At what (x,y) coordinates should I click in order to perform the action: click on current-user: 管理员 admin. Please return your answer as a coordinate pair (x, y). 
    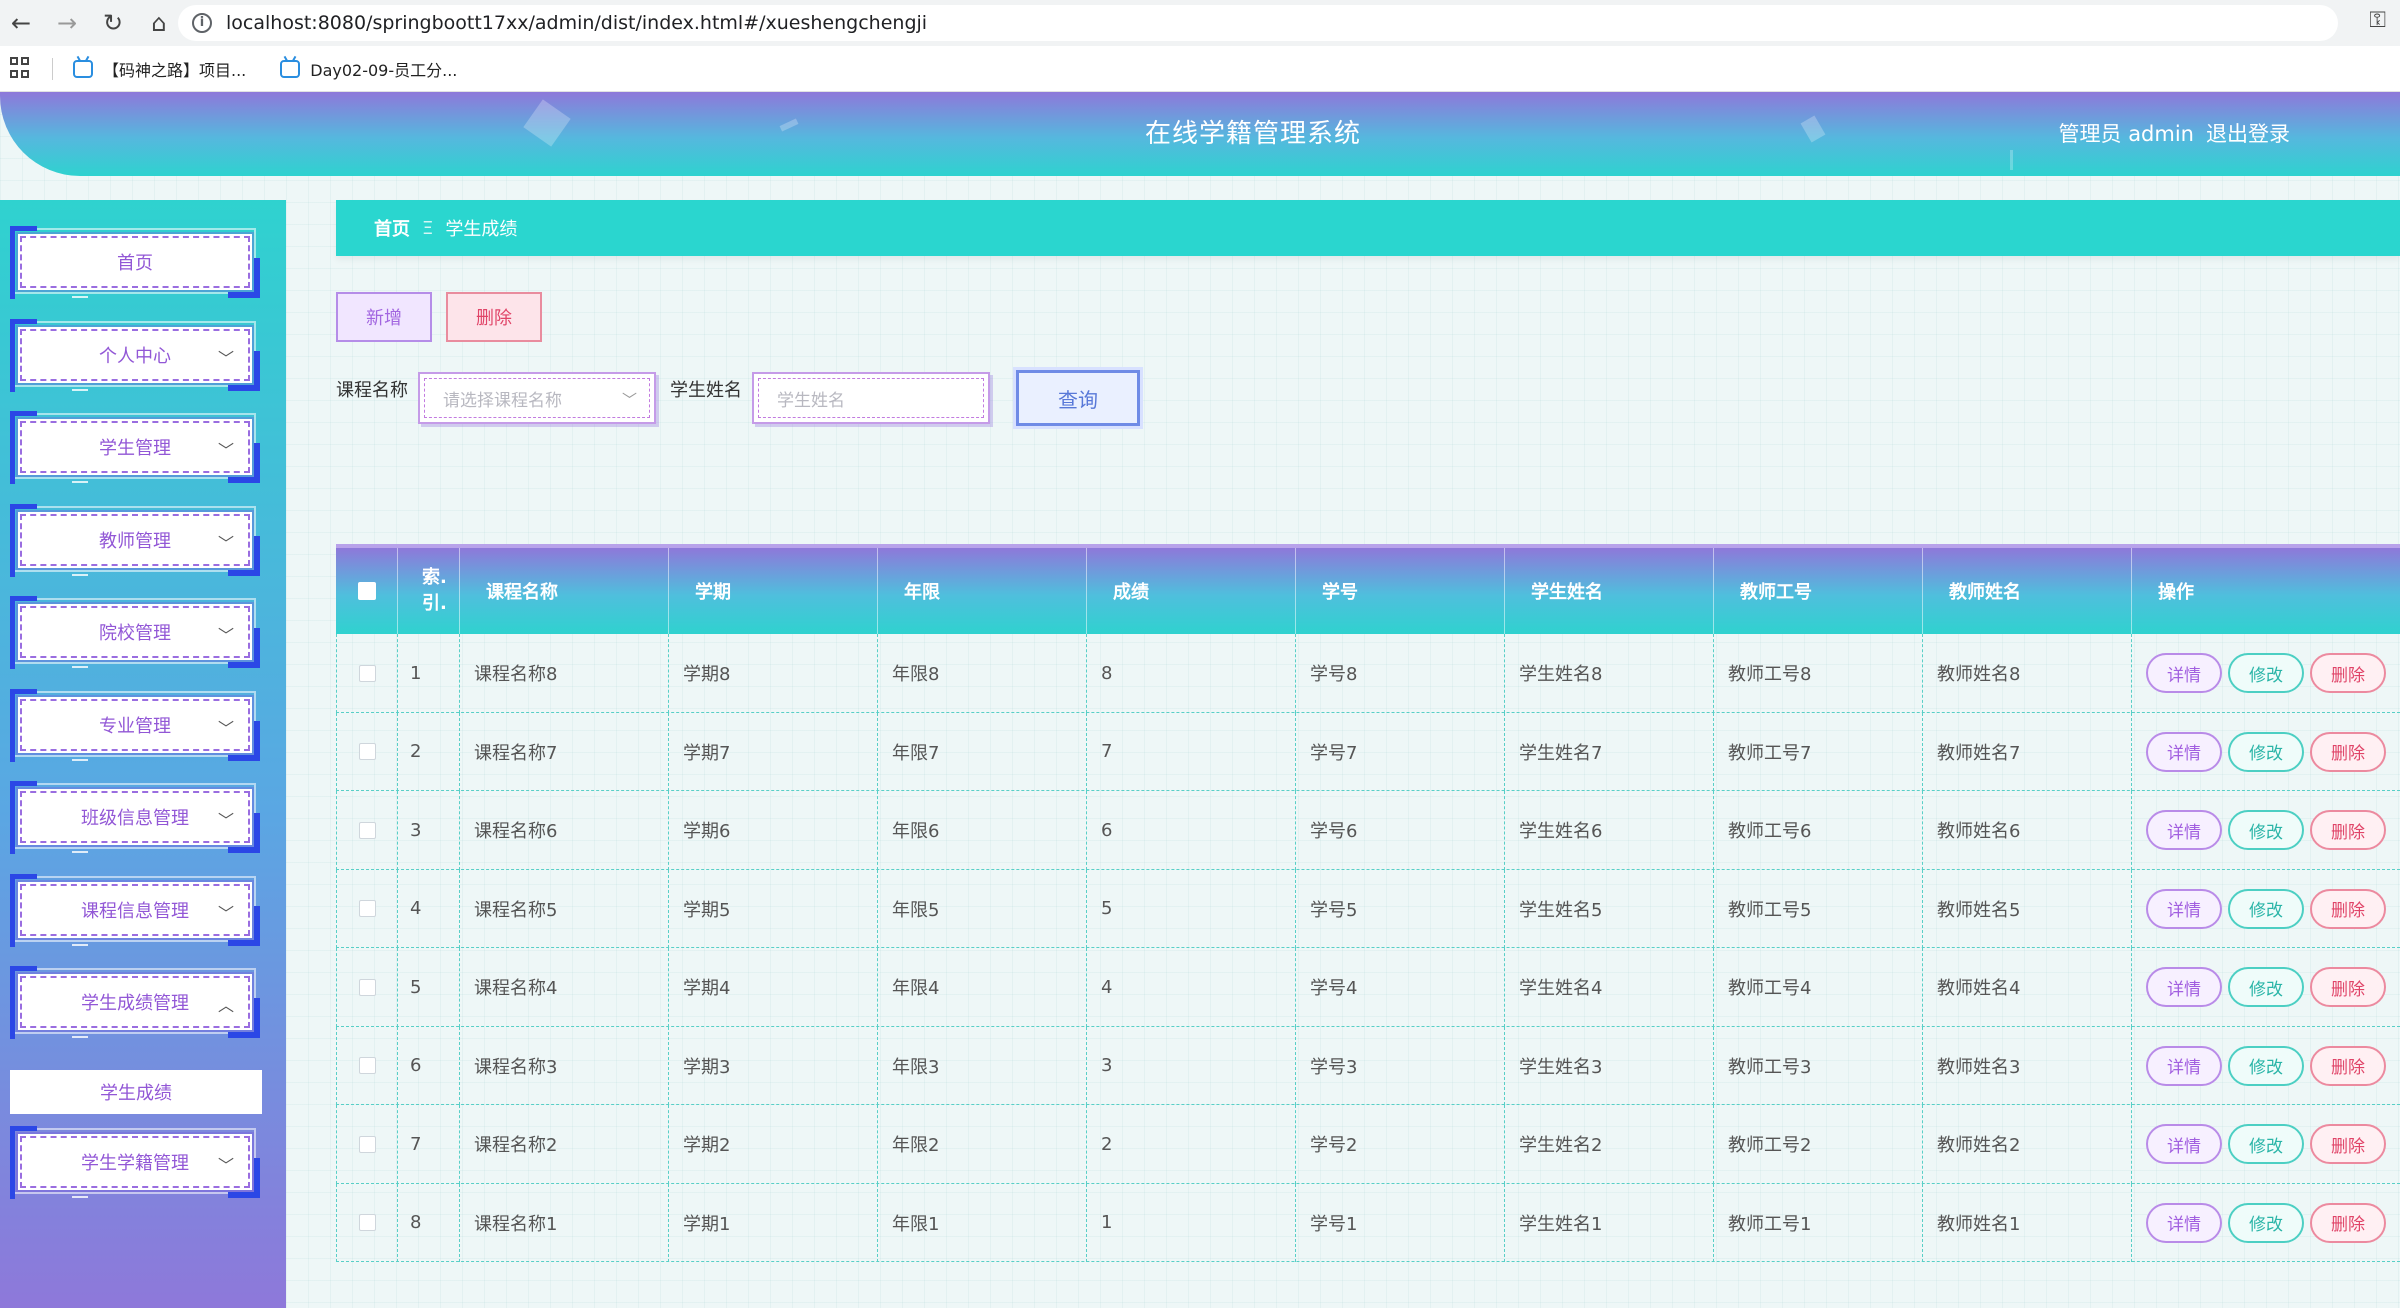
    Looking at the image, I should click on (2126, 134).